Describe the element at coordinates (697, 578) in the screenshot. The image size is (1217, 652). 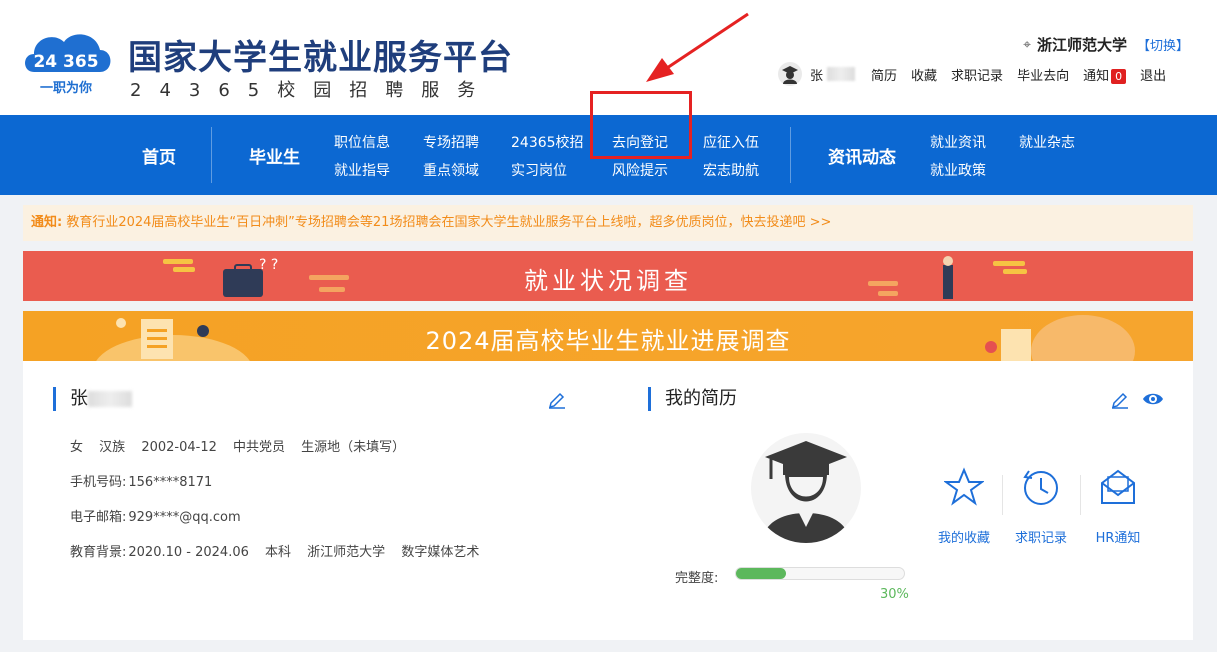
I see `completeness-label: 完整度:` at that location.